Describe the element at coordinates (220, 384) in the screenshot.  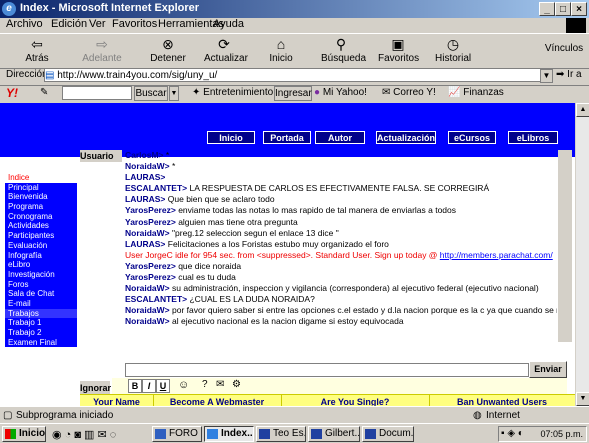
I see `private-message-icon: ✉` at that location.